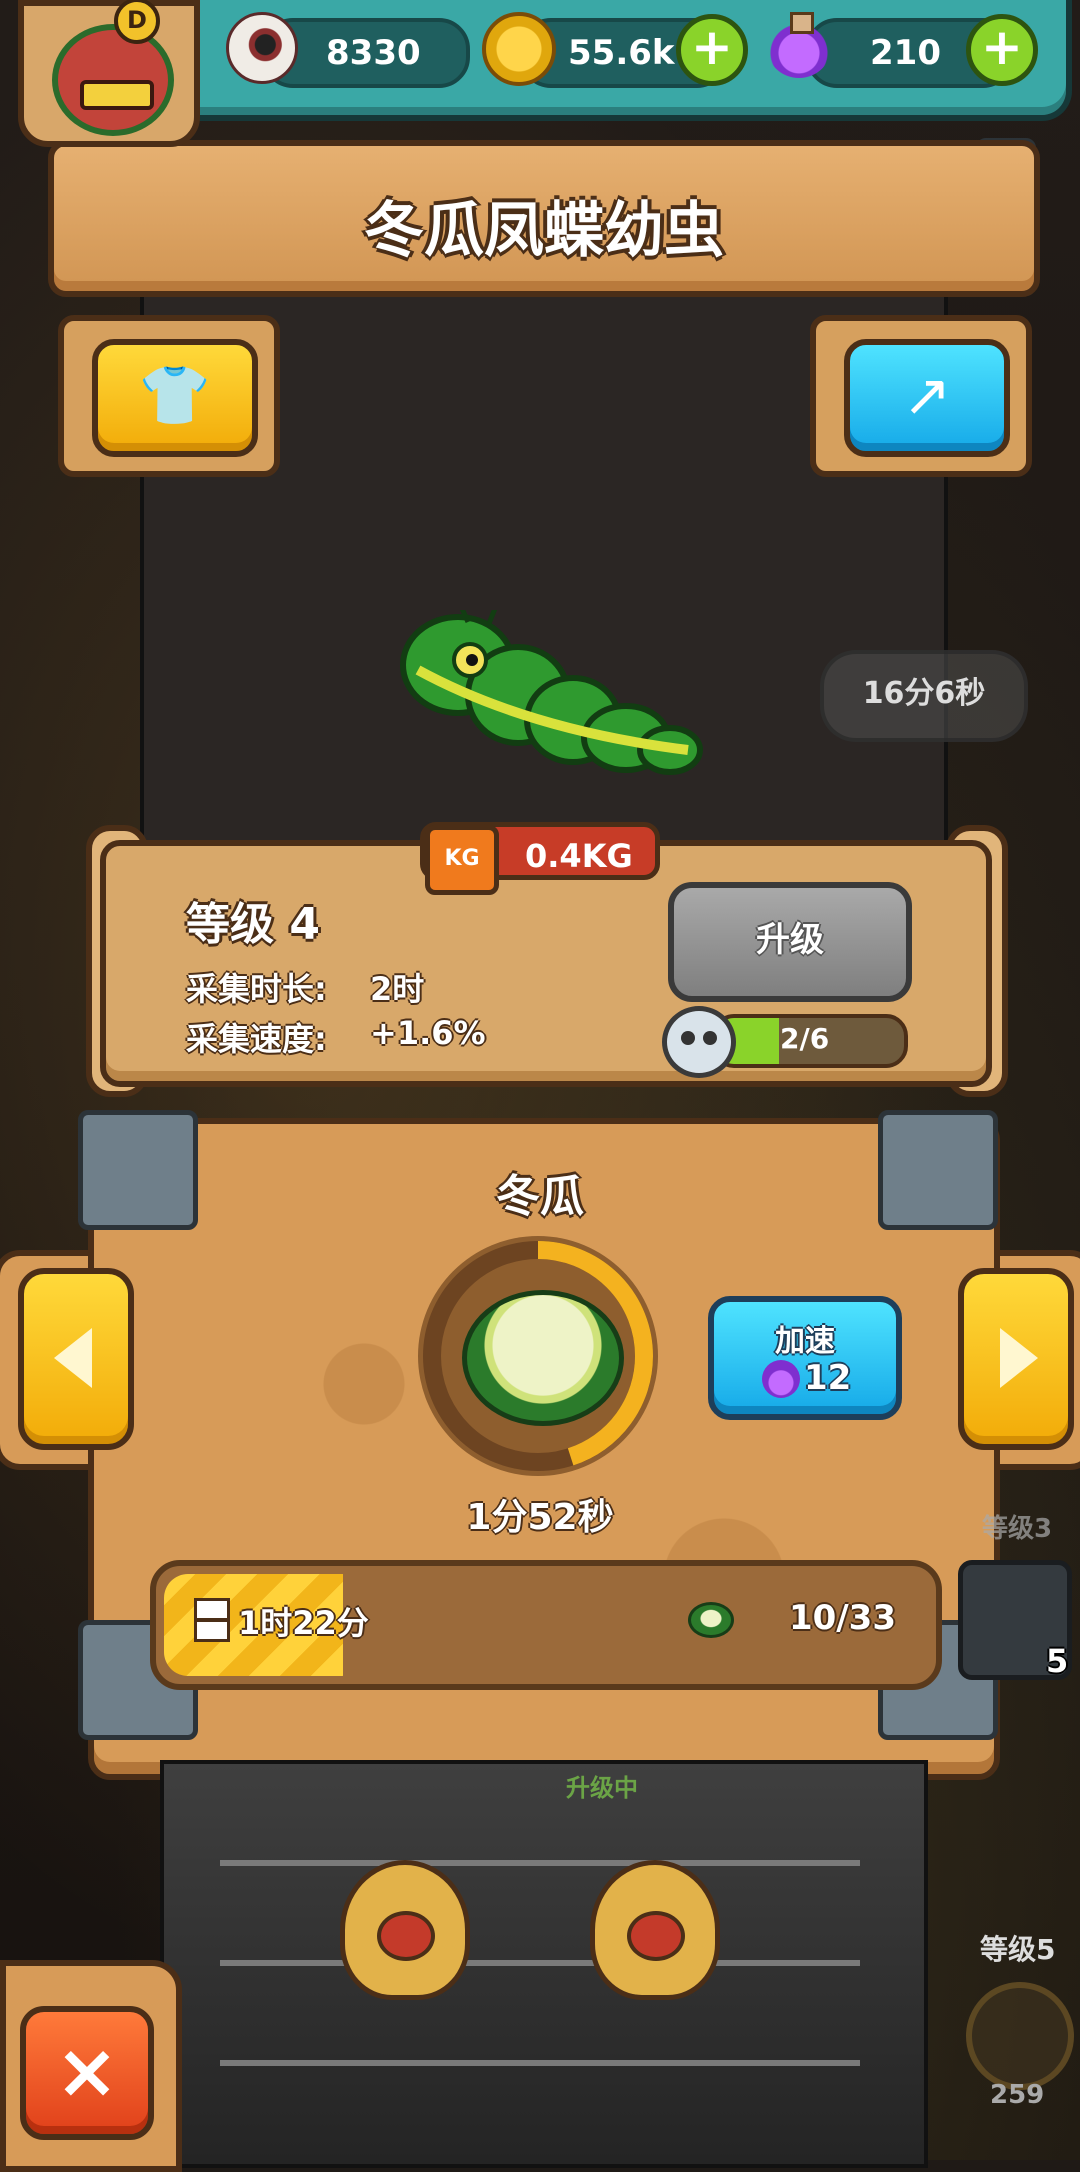  What do you see at coordinates (73, 1358) in the screenshot?
I see `arrow-left-icon` at bounding box center [73, 1358].